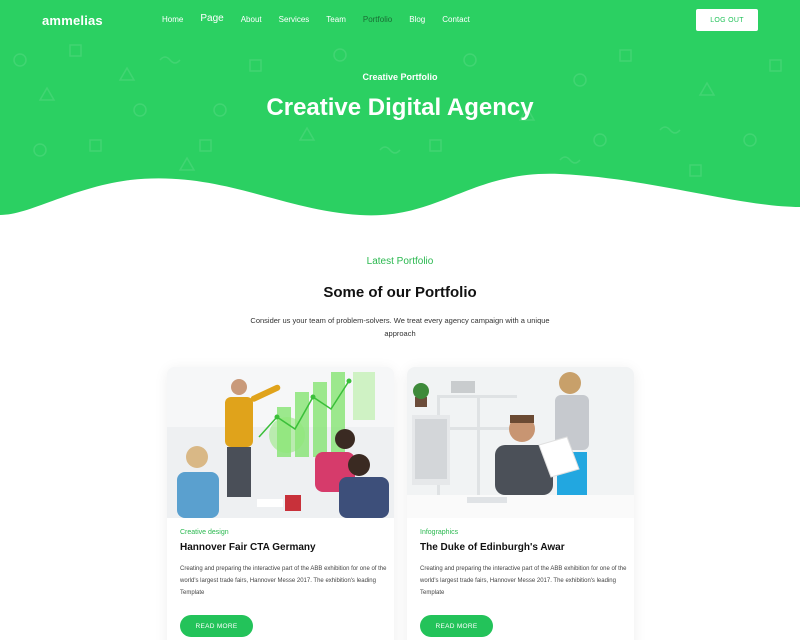 This screenshot has height=640, width=800. I want to click on nav-item-blog: Blog, so click(417, 20).